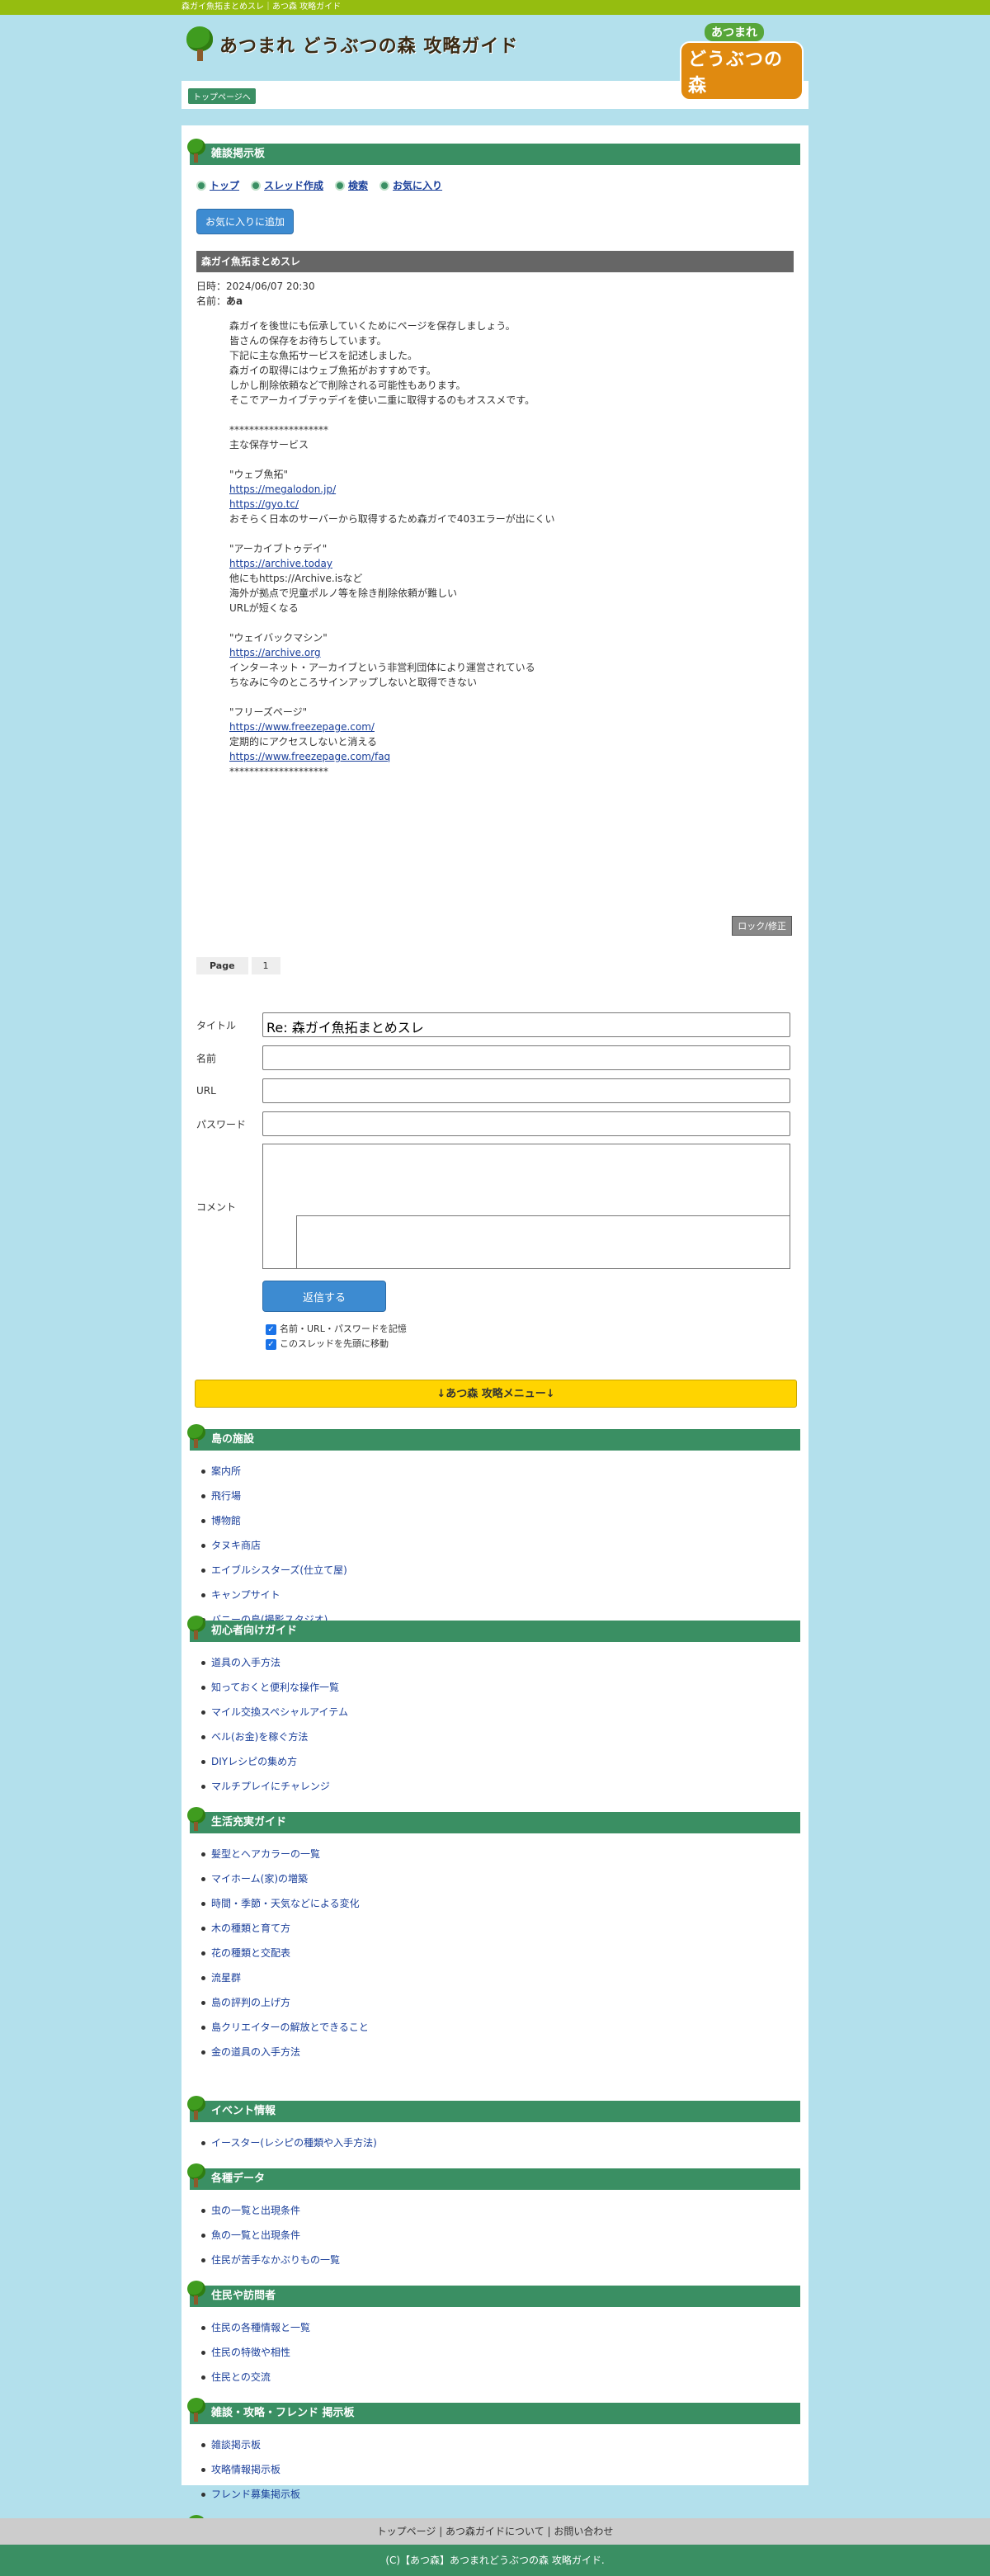  Describe the element at coordinates (500, 1595) in the screenshot. I see `guide-link: キャンプサイト` at that location.